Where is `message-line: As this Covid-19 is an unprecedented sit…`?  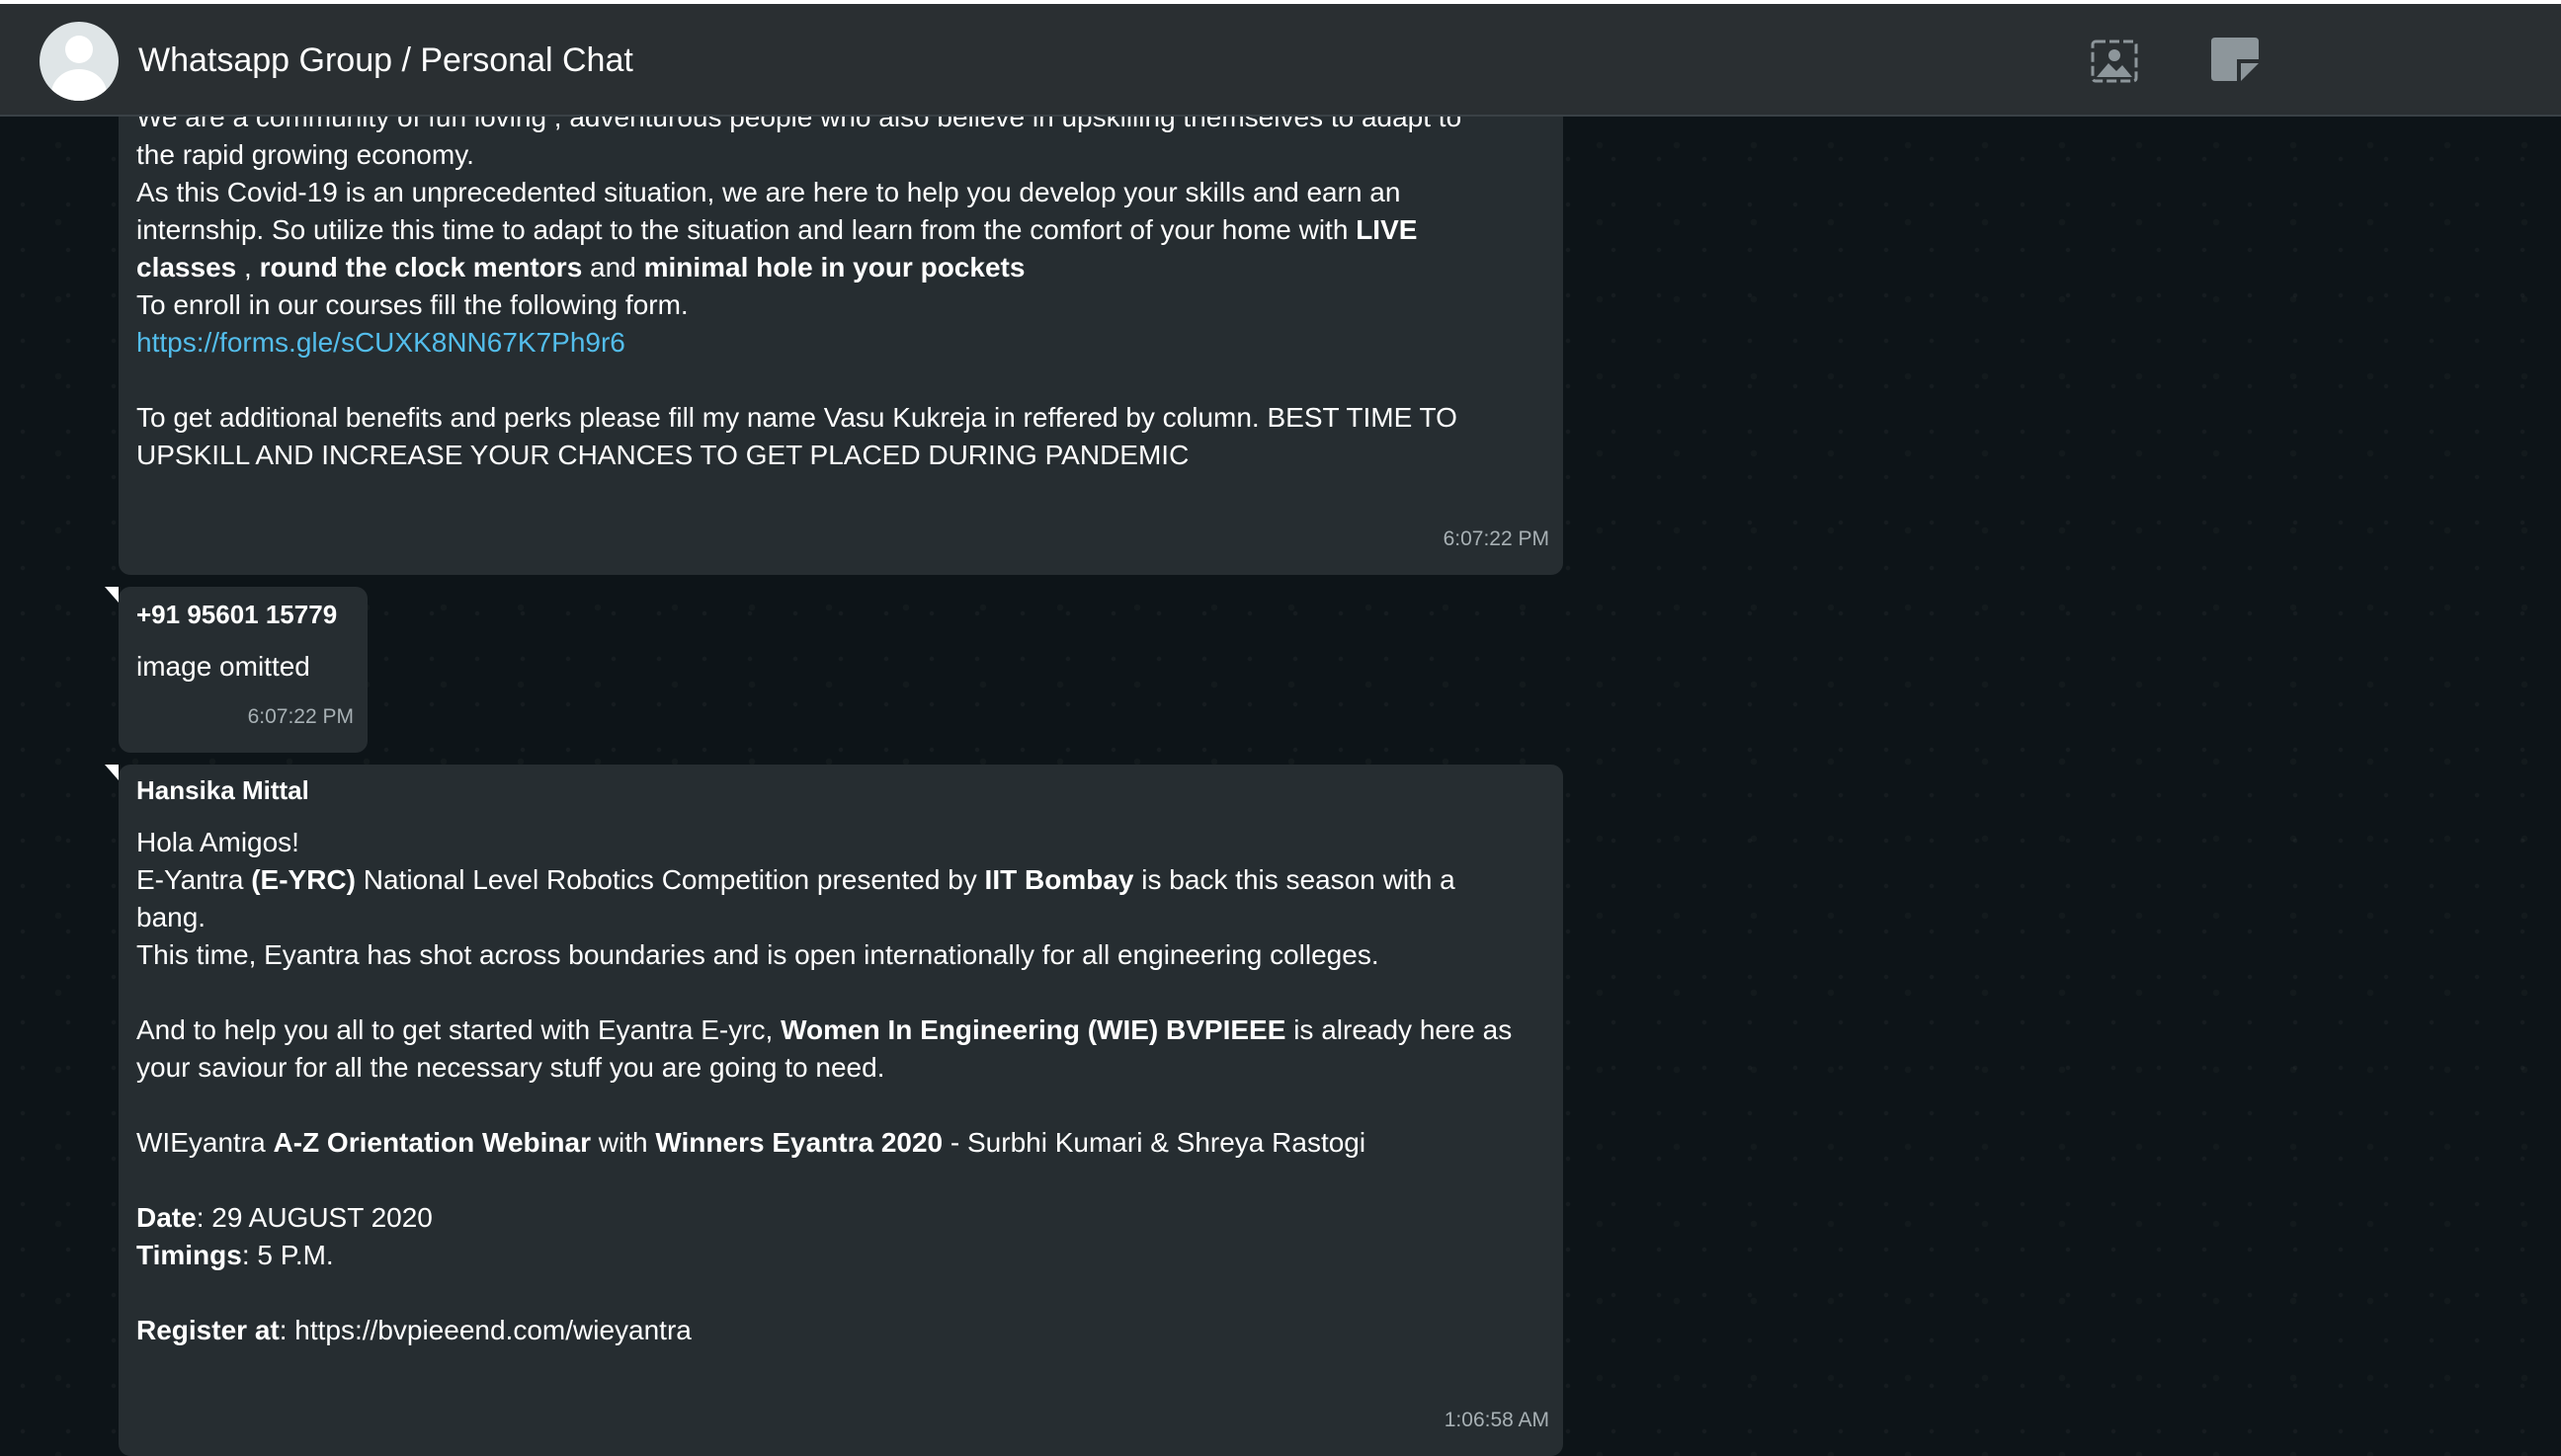
message-line: As this Covid-19 is an unprecedented sit… is located at coordinates (768, 192).